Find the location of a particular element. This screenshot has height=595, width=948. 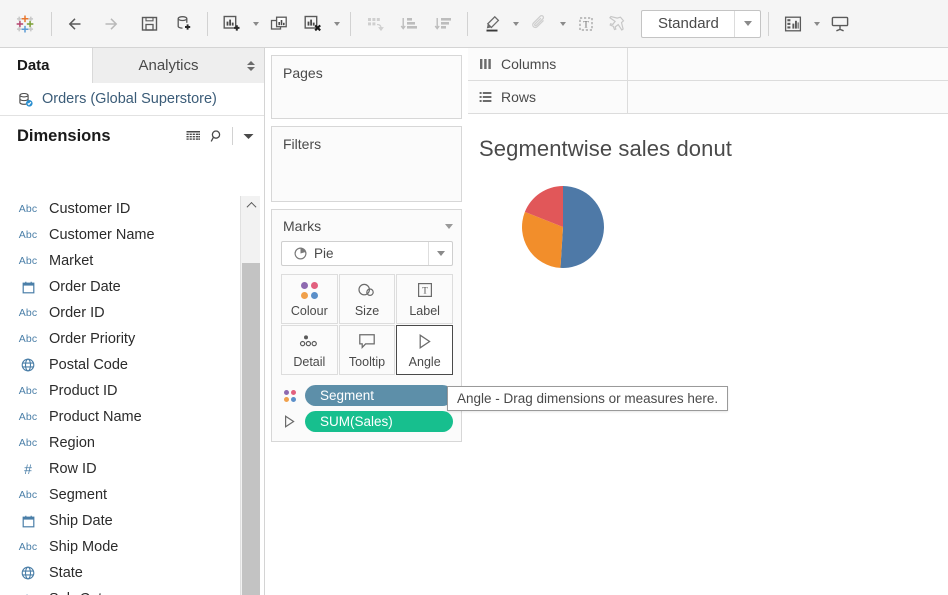

group-members-caret-icon is located at coordinates (562, 24).